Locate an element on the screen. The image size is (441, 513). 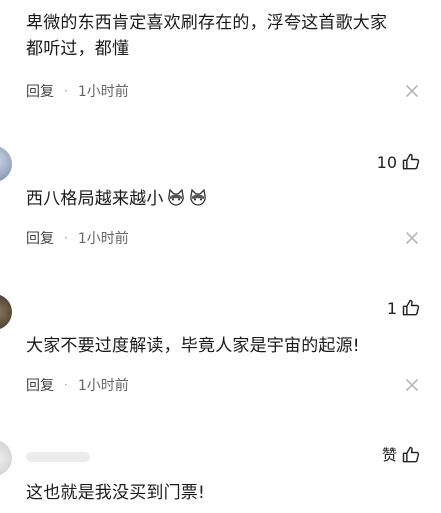
like-count: 1 is located at coordinates (391, 308).